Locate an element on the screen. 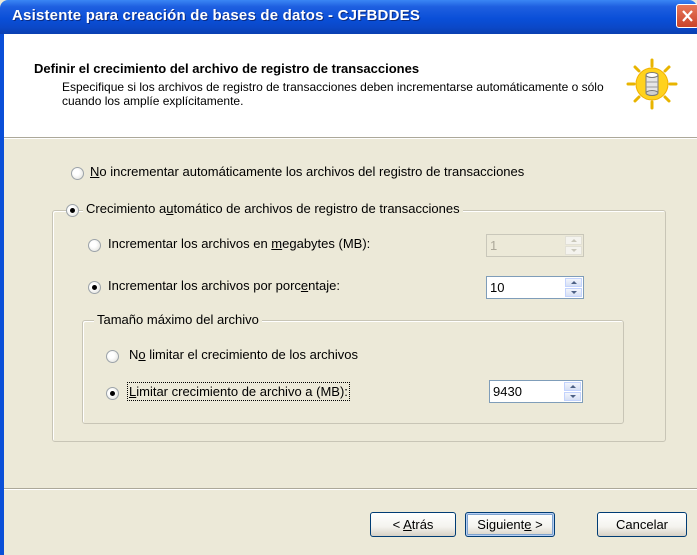  increment-megabytes-radio is located at coordinates (94, 245).